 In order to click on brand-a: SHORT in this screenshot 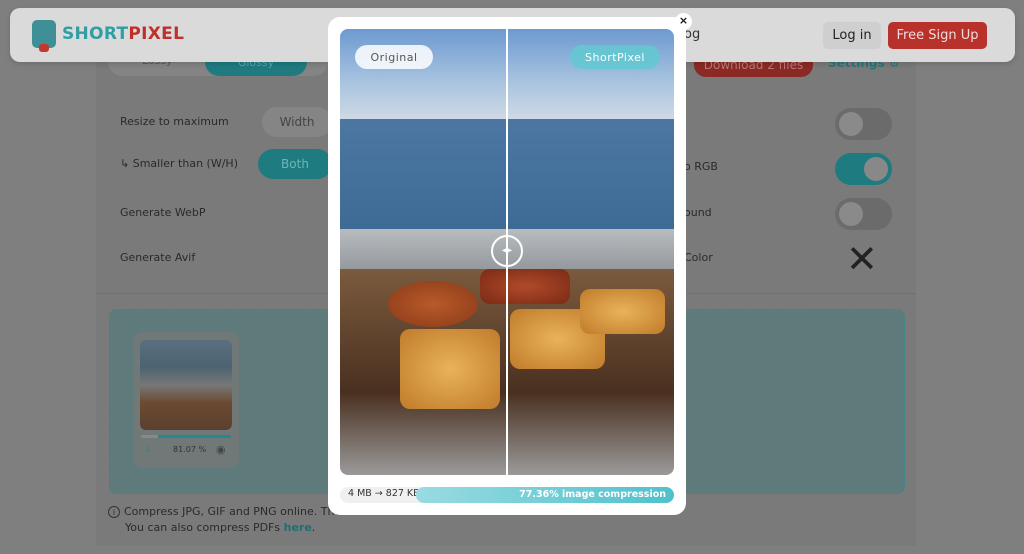, I will do `click(95, 34)`.